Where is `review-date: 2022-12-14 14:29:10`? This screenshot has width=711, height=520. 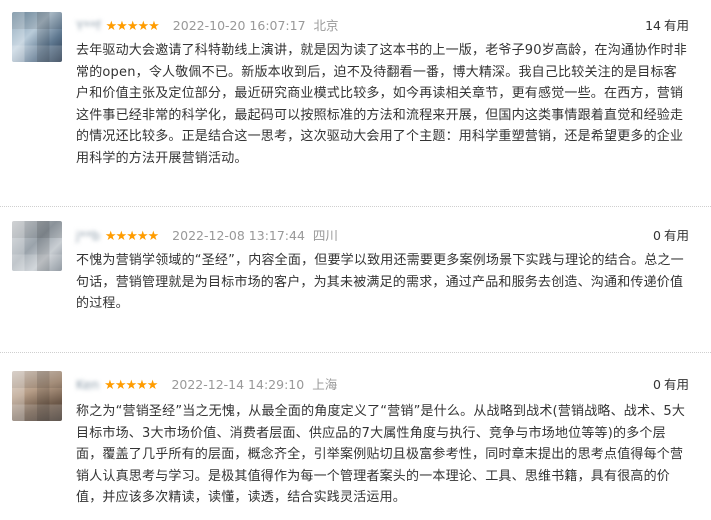
review-date: 2022-12-14 14:29:10 is located at coordinates (238, 384).